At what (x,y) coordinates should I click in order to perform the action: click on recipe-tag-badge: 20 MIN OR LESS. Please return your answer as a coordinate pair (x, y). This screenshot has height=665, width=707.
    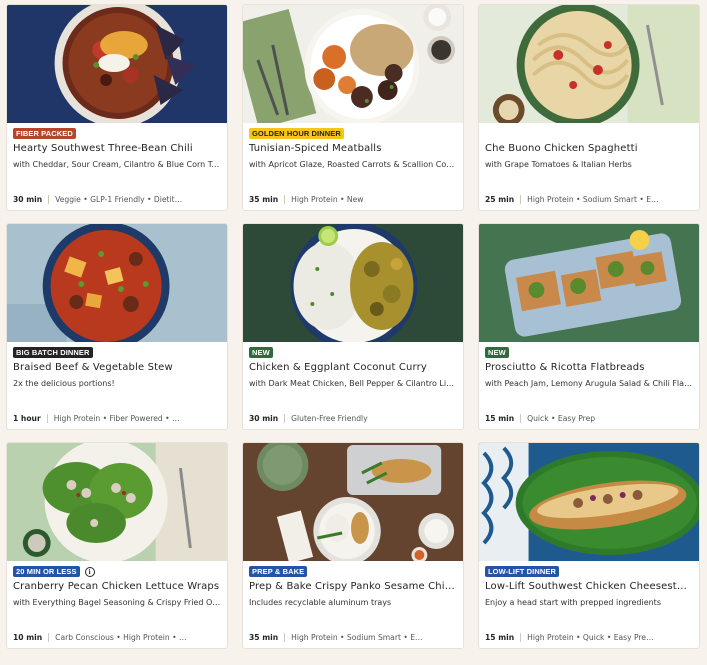
    Looking at the image, I should click on (46, 571).